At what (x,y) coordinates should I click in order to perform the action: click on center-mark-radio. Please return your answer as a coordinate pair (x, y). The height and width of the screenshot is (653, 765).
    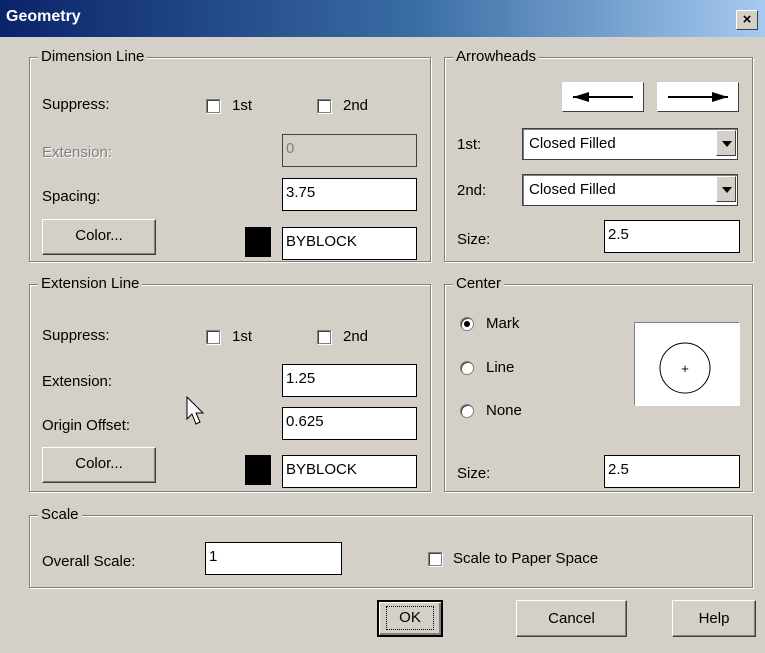
    Looking at the image, I should click on (467, 324).